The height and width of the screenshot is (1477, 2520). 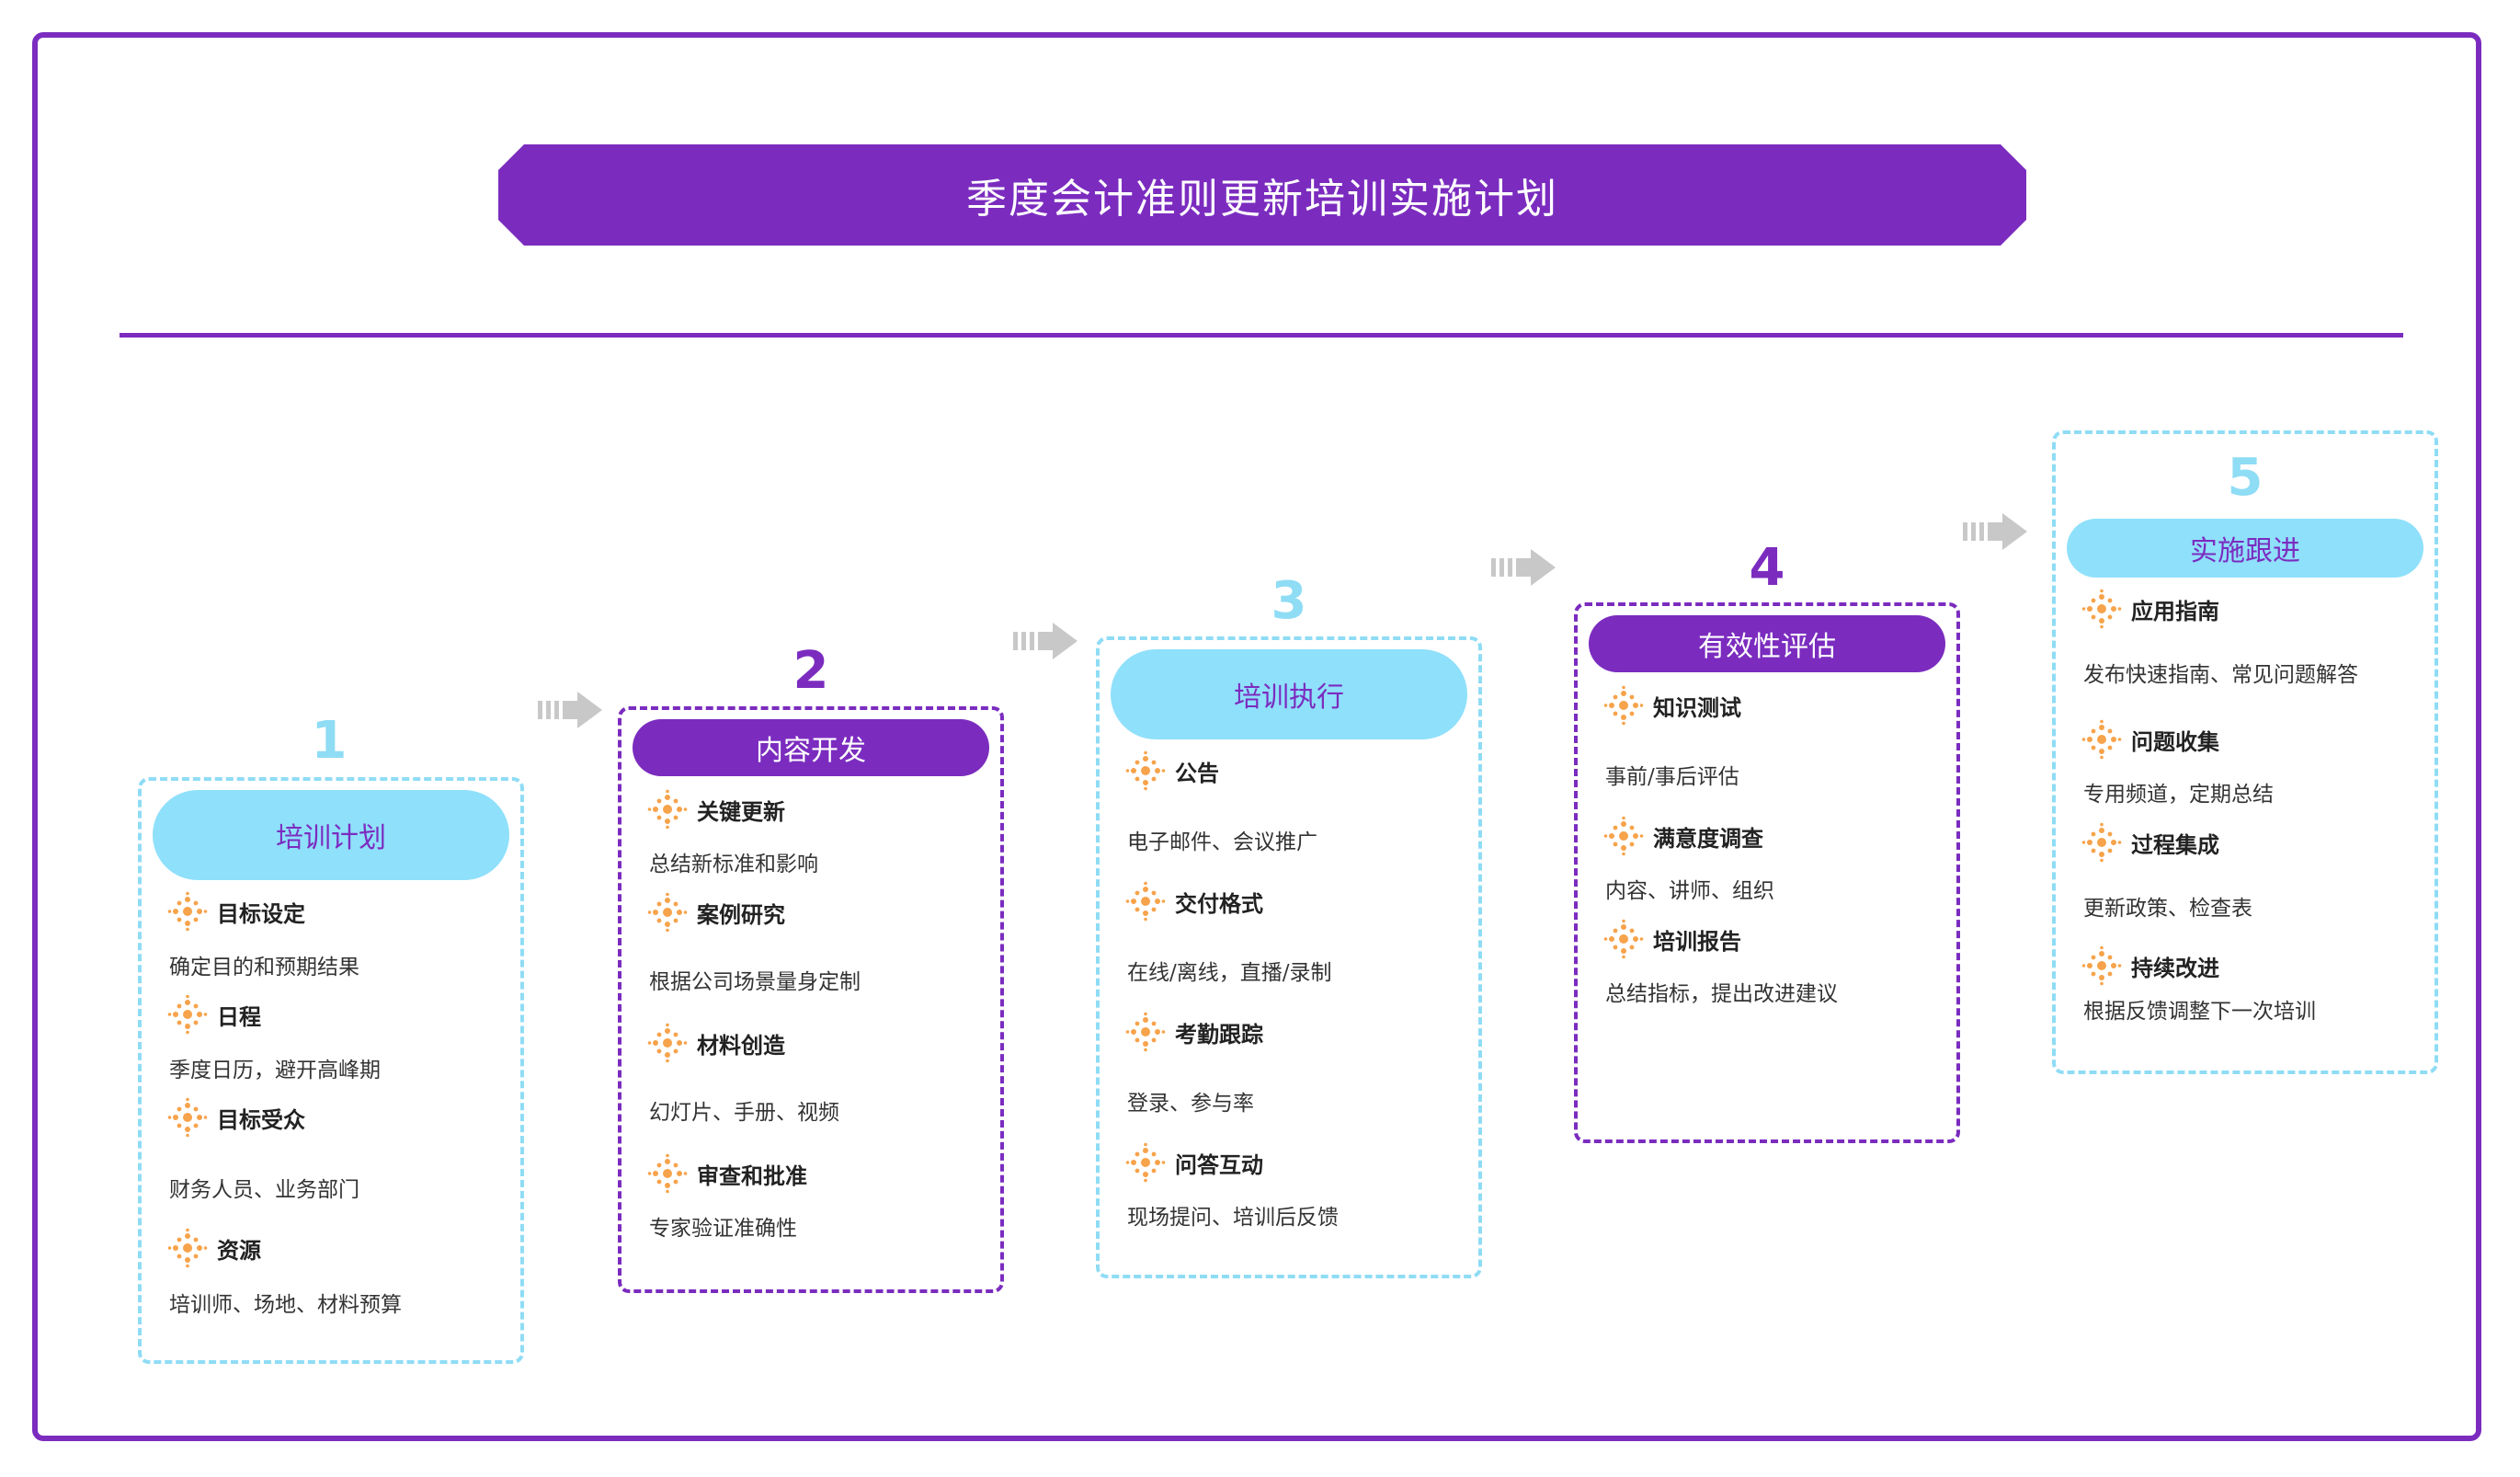 I want to click on item-target-audience: 目标受众, so click(x=236, y=1118).